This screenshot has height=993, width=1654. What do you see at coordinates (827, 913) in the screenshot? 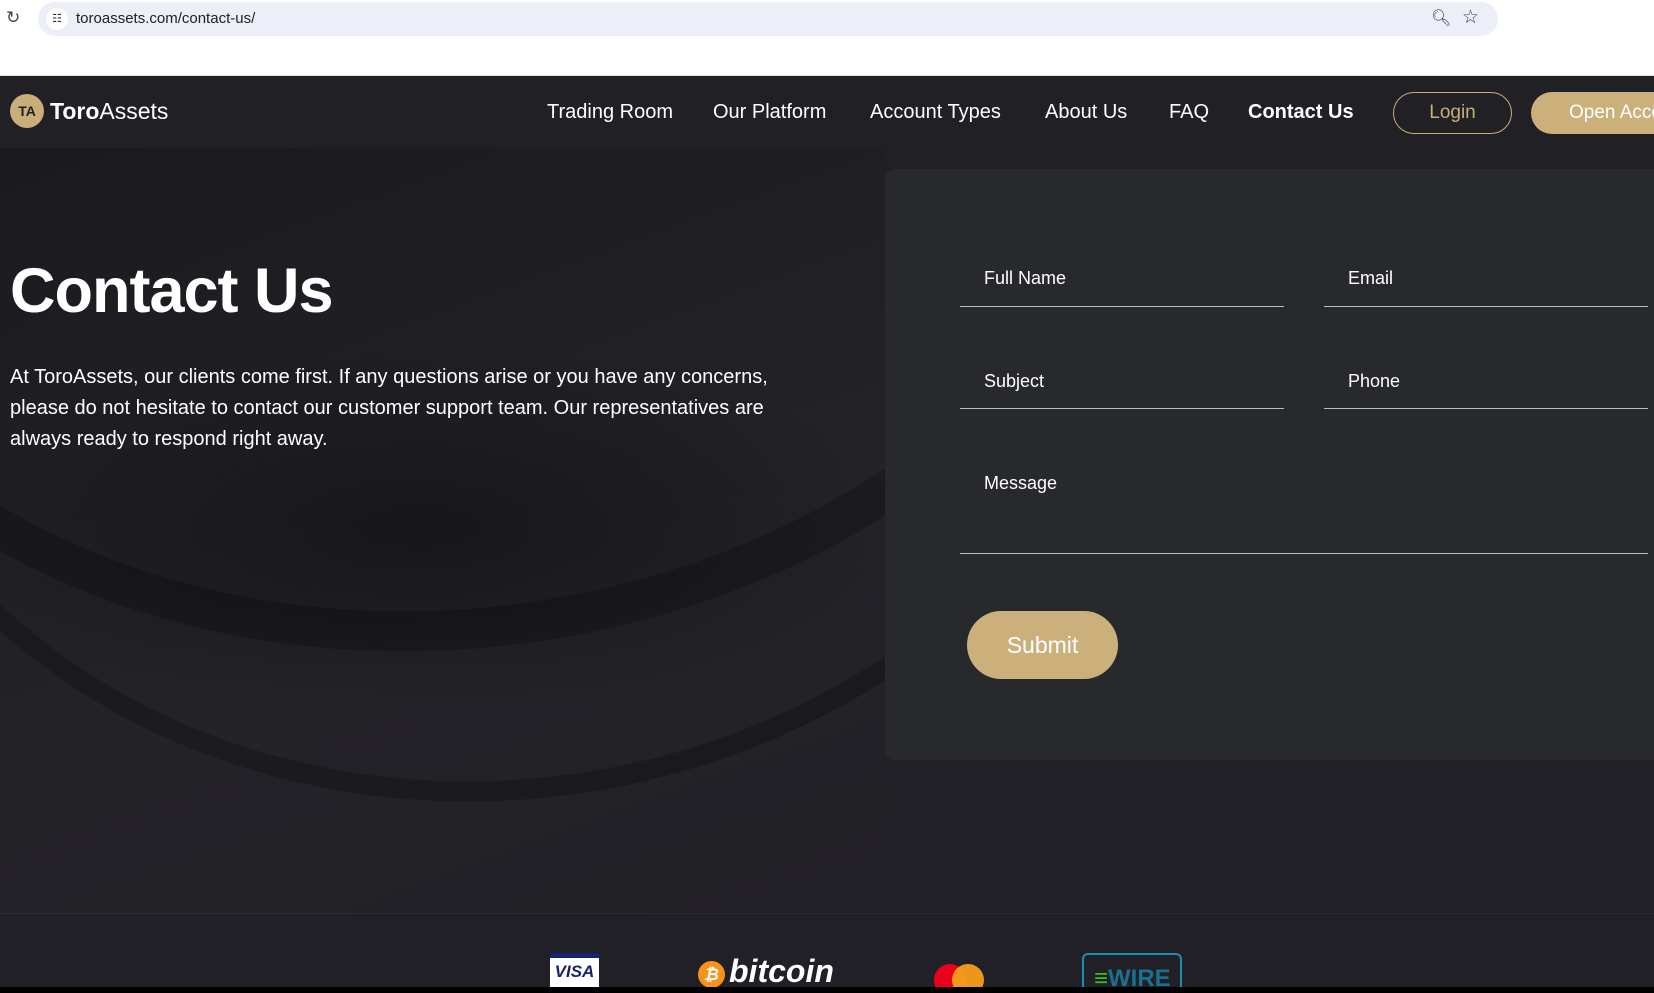
I see `footer-divider` at bounding box center [827, 913].